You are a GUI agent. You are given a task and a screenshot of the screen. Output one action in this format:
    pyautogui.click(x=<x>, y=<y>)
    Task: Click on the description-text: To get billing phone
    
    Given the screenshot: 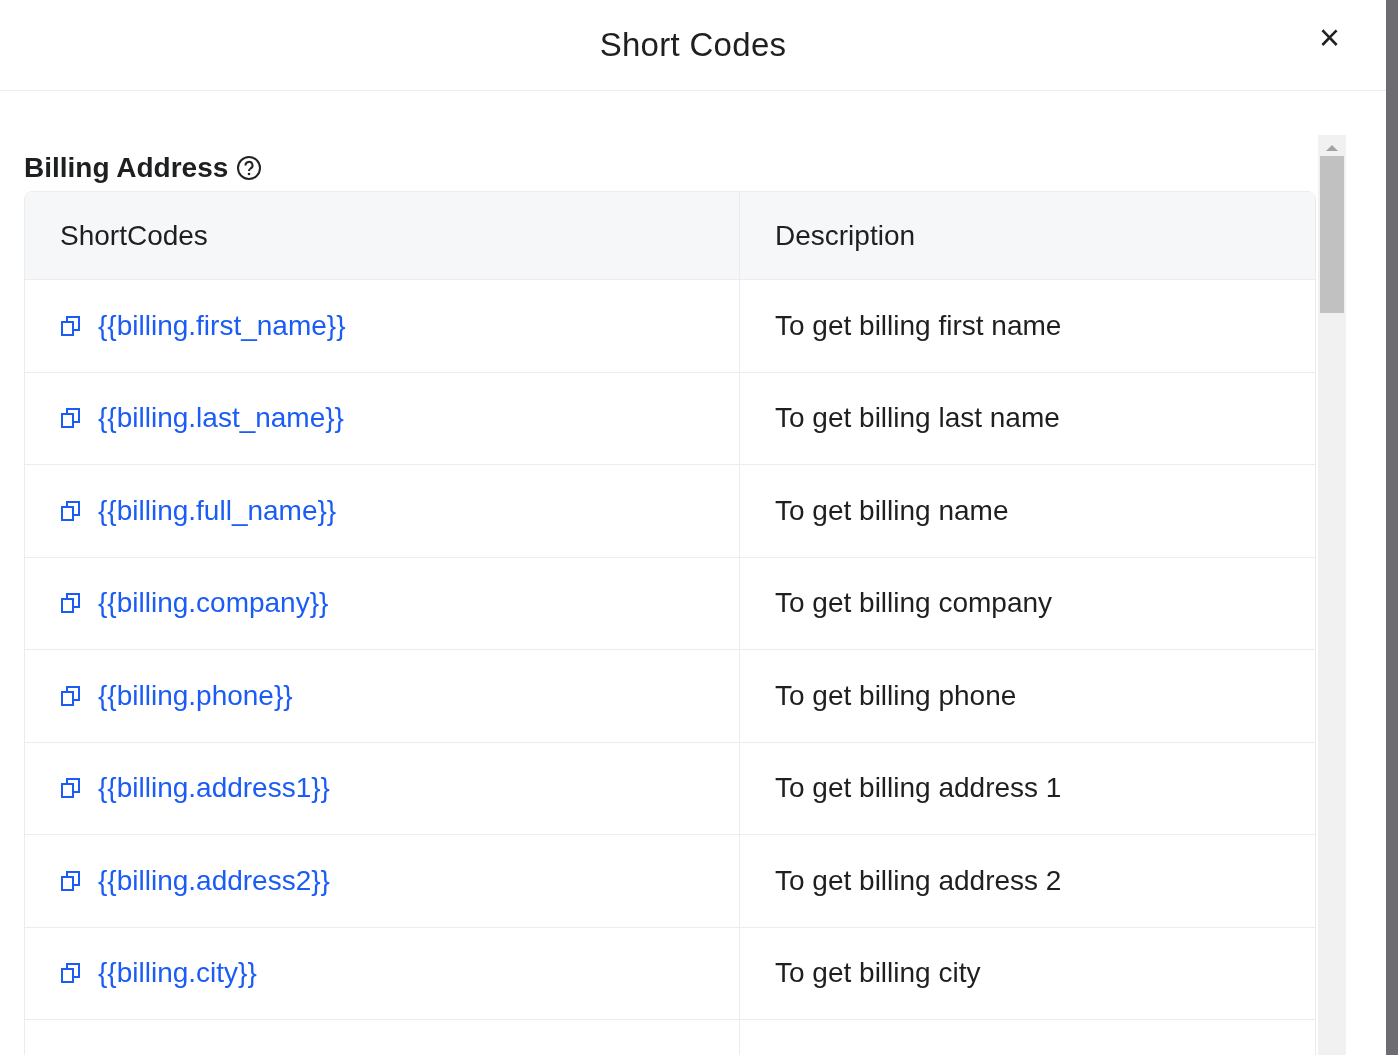 What is the action you would take?
    pyautogui.click(x=896, y=695)
    